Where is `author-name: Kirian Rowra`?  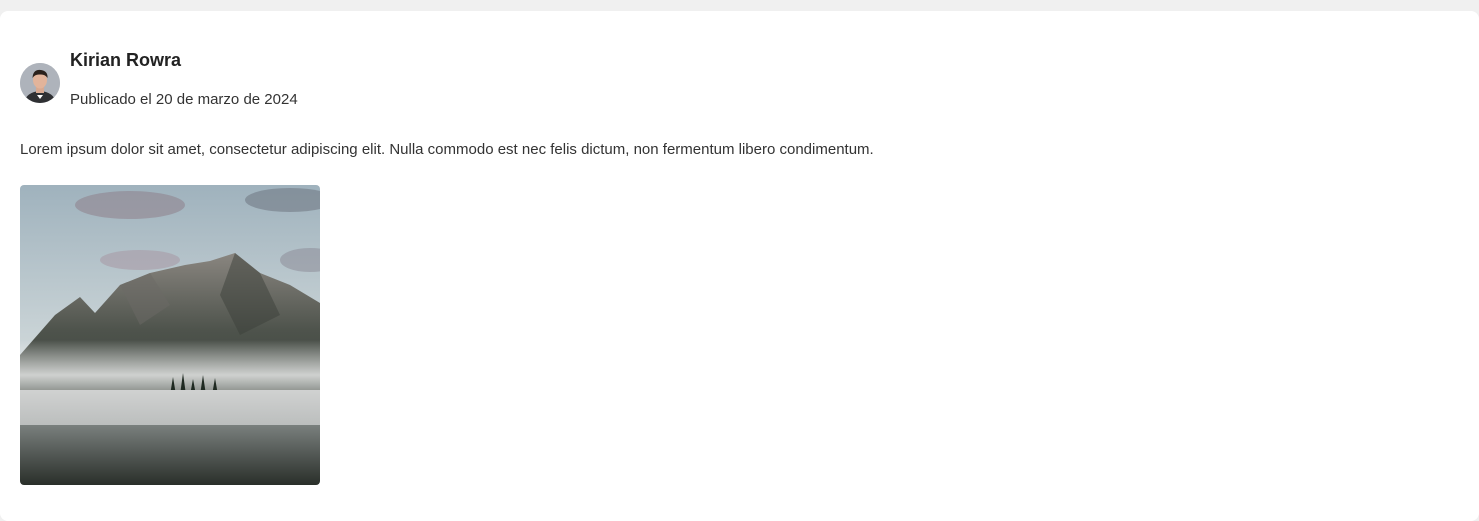 author-name: Kirian Rowra is located at coordinates (125, 60).